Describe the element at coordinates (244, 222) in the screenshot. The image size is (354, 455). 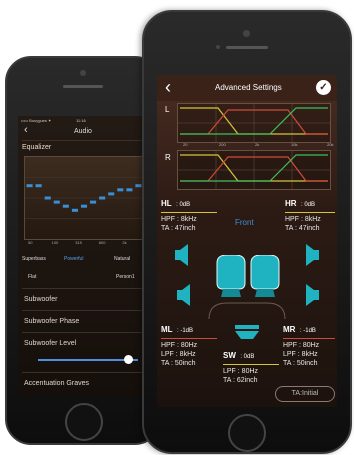
I see `zone-label: Front` at that location.